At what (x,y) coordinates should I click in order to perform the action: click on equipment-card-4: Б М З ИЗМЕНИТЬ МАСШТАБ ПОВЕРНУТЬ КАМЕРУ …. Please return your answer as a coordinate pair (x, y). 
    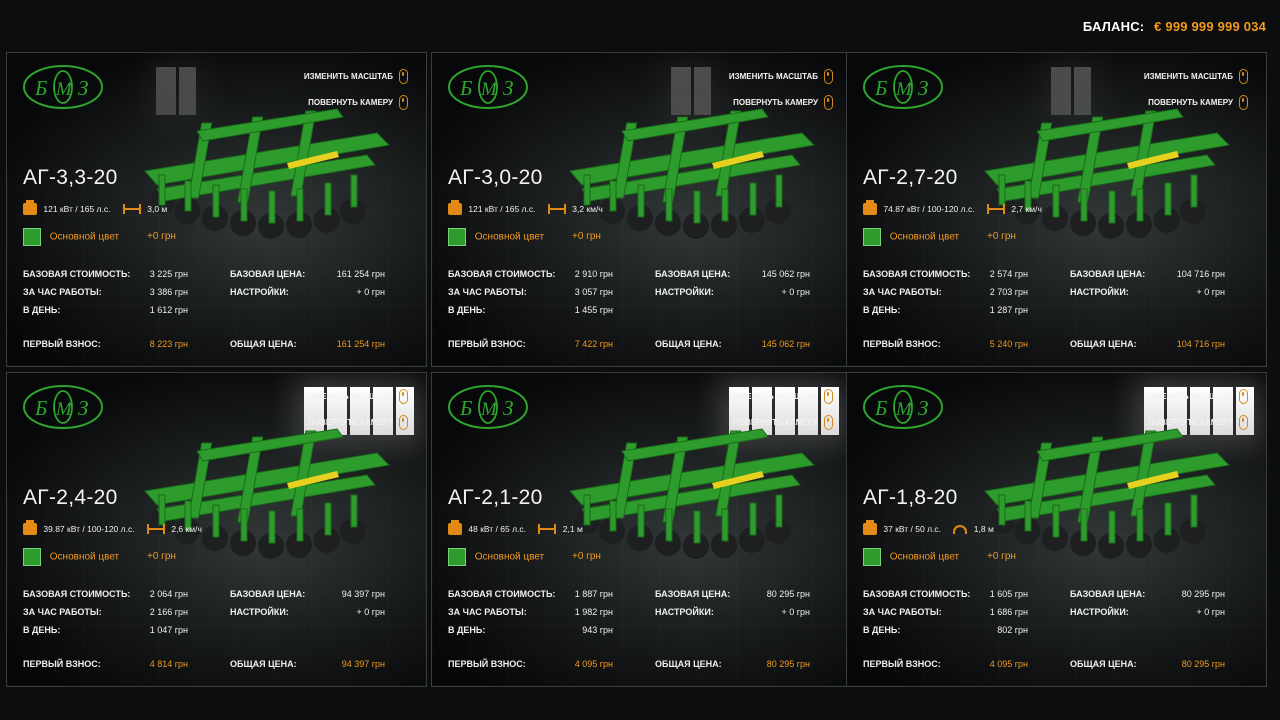
    Looking at the image, I should click on (216, 529).